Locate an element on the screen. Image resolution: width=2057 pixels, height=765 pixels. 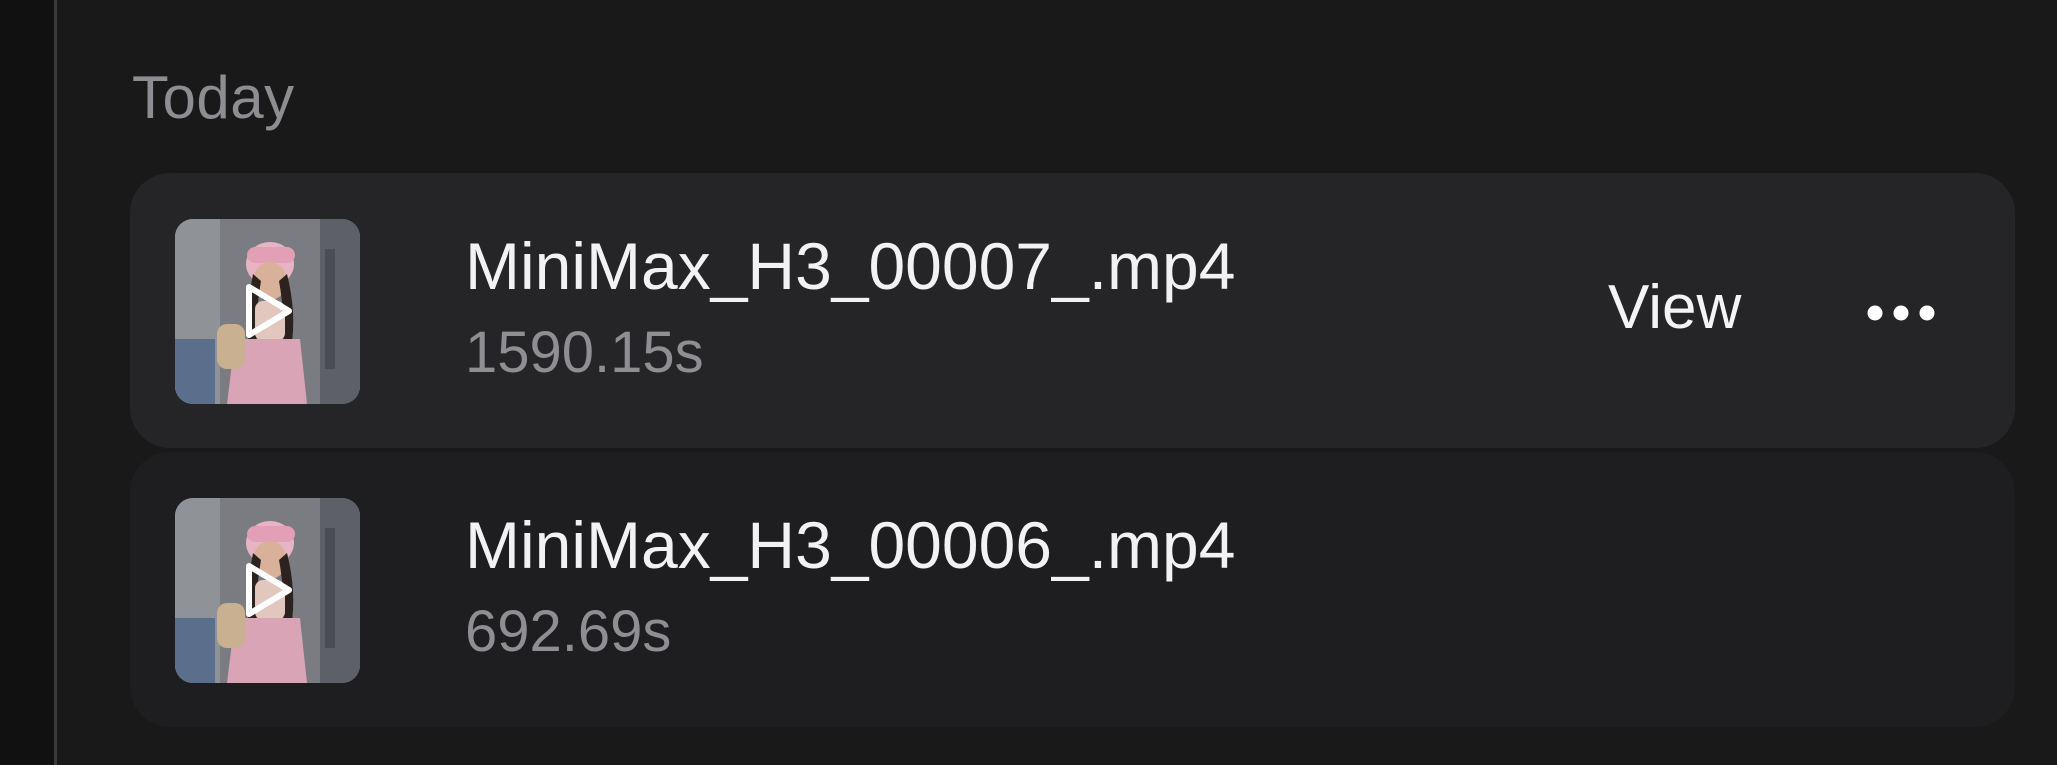
more-horizontal-icon is located at coordinates (1901, 313).